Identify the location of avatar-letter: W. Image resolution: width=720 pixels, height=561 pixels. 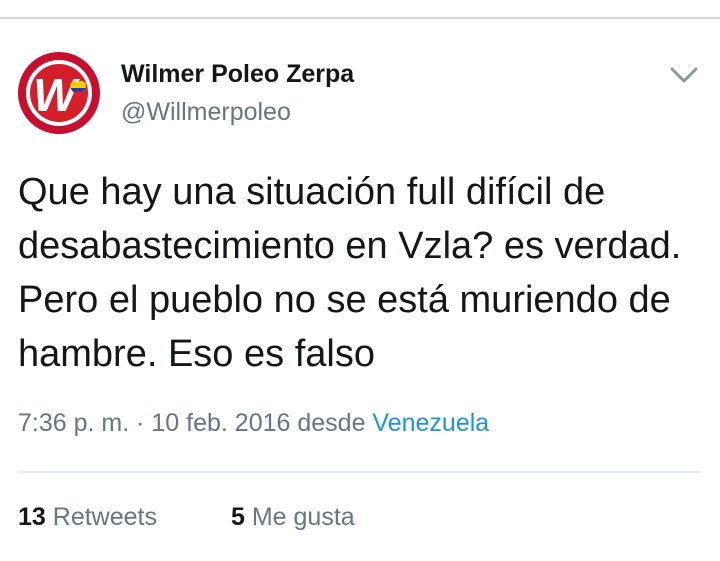
(56, 95).